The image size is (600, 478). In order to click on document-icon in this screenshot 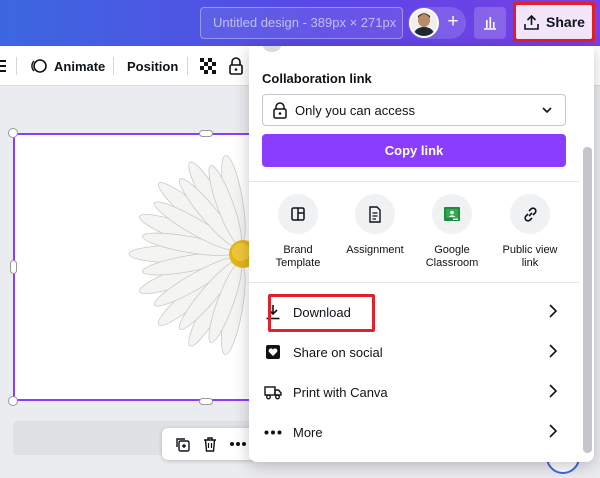, I will do `click(375, 214)`.